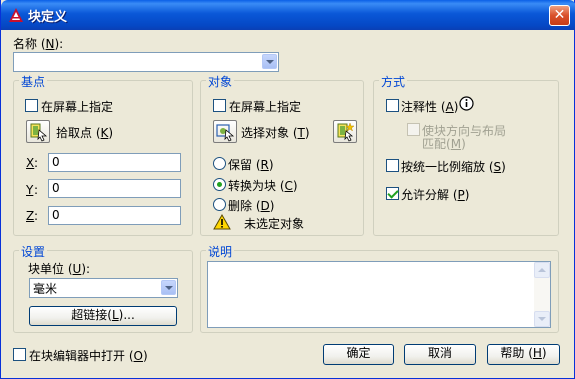 This screenshot has width=575, height=379. I want to click on settings-title: 设置, so click(33, 251).